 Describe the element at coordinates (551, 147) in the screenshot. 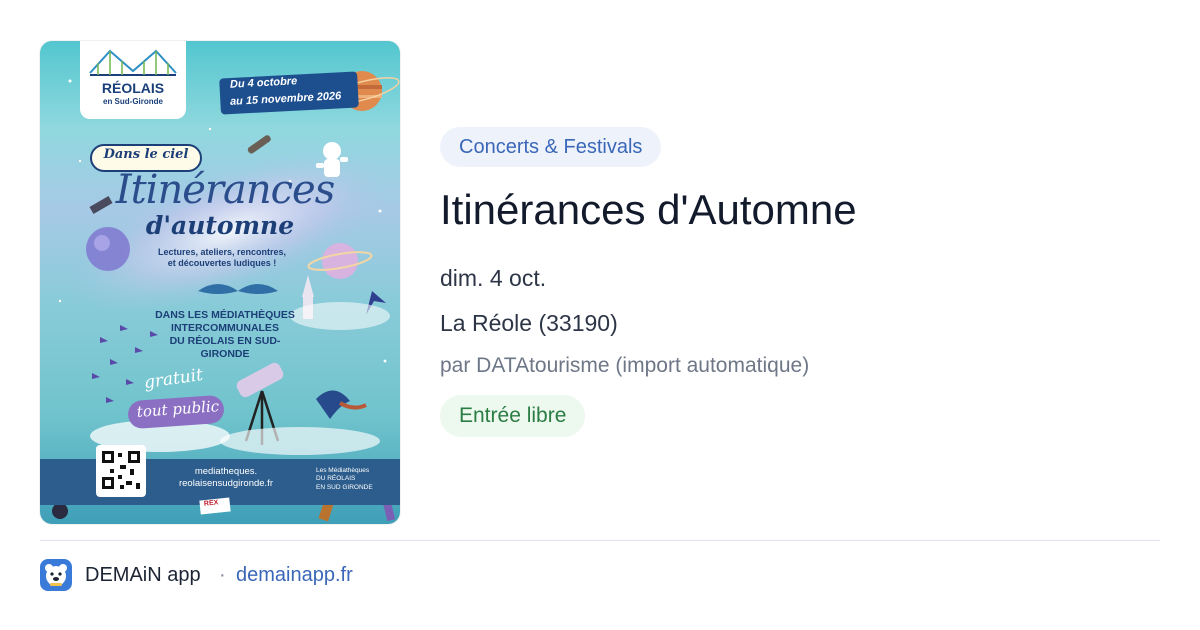

I see `category-badge: Concerts & Festivals` at that location.